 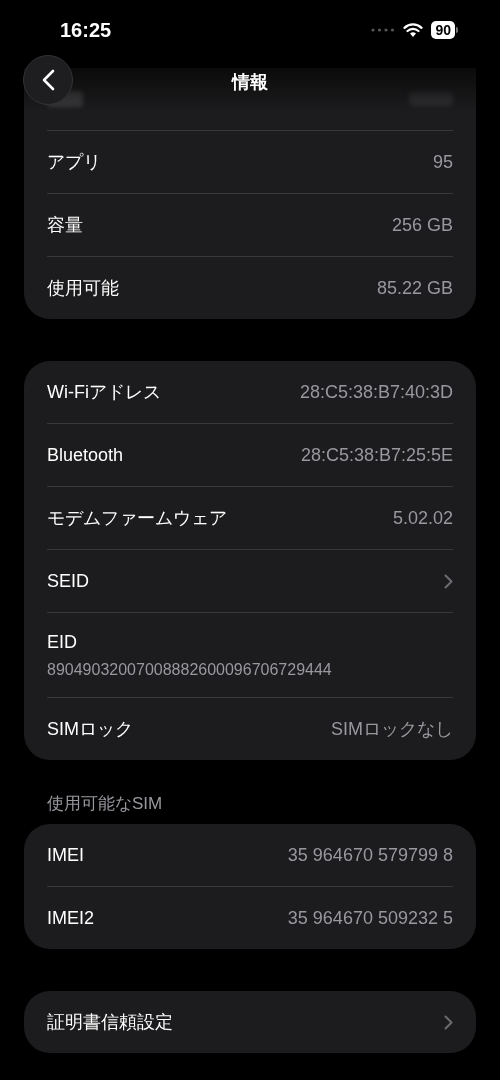 What do you see at coordinates (86, 30) in the screenshot?
I see `status-time: 16:25` at bounding box center [86, 30].